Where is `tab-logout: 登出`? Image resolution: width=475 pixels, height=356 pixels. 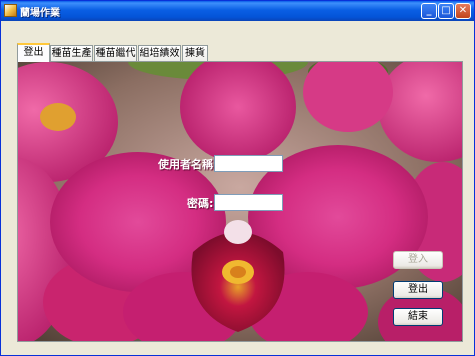
tab-logout: 登出 is located at coordinates (33, 52).